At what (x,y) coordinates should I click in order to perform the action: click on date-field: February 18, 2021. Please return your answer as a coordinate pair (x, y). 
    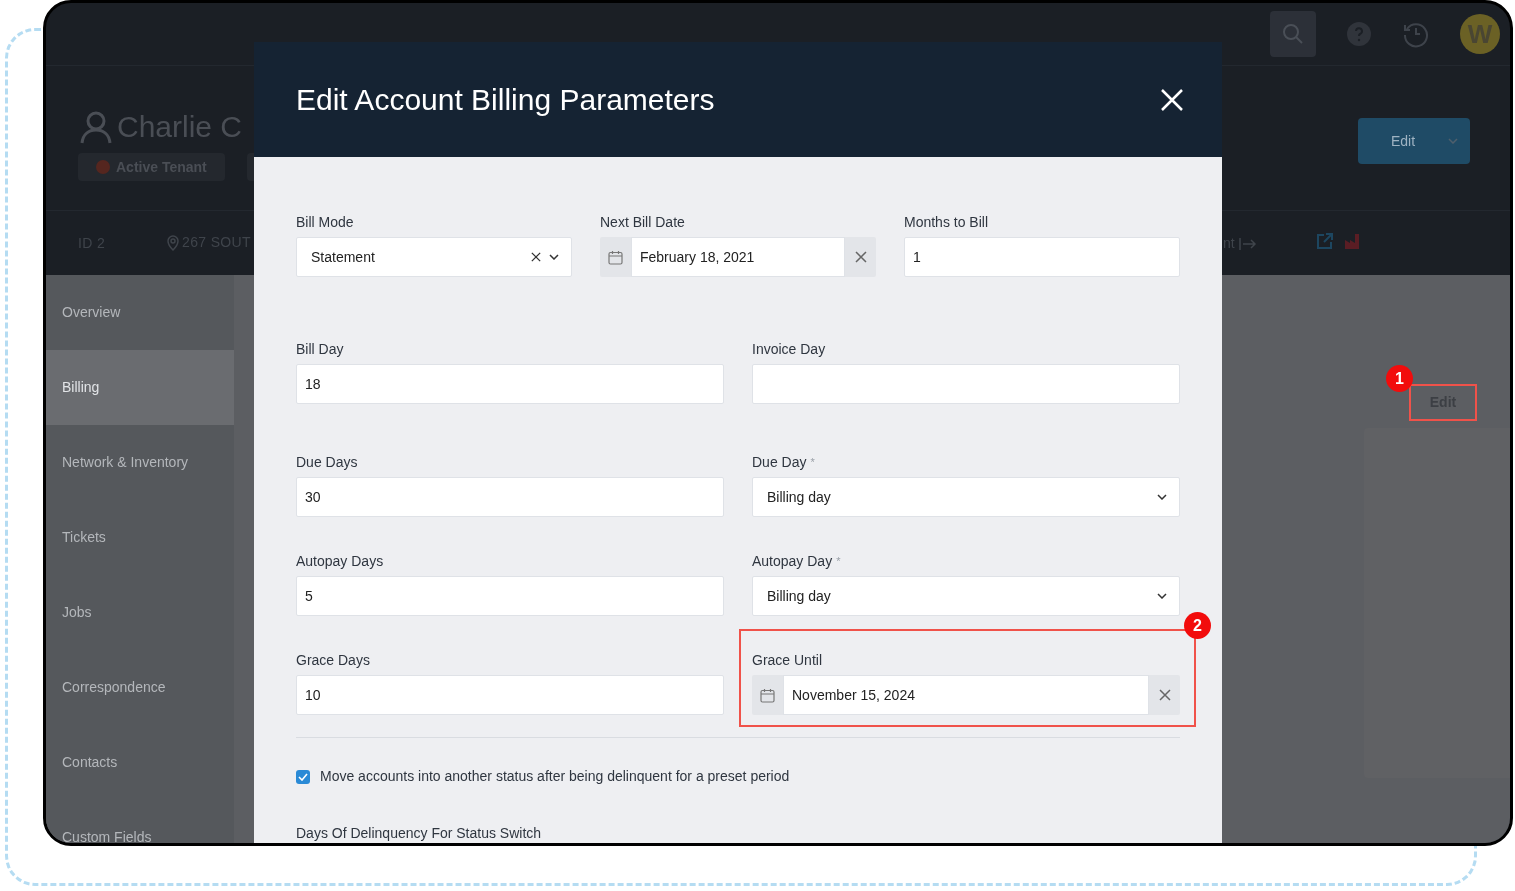
    Looking at the image, I should click on (738, 257).